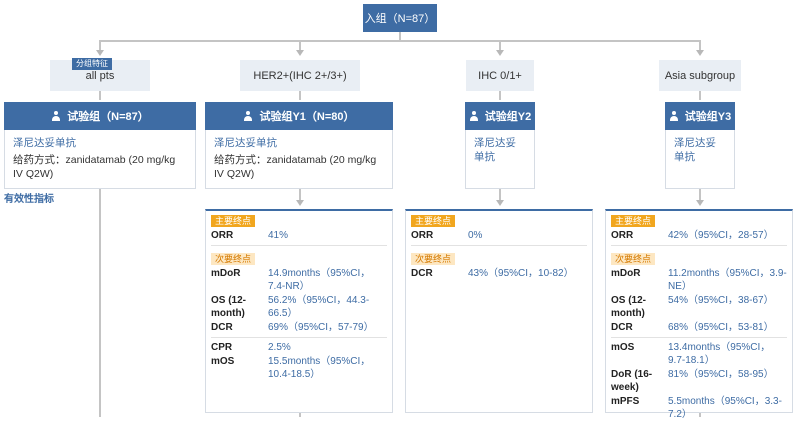 Image resolution: width=800 pixels, height=421 pixels. I want to click on result-row: mOS 15.5months（95%CI，10.4-18.5）, so click(299, 368).